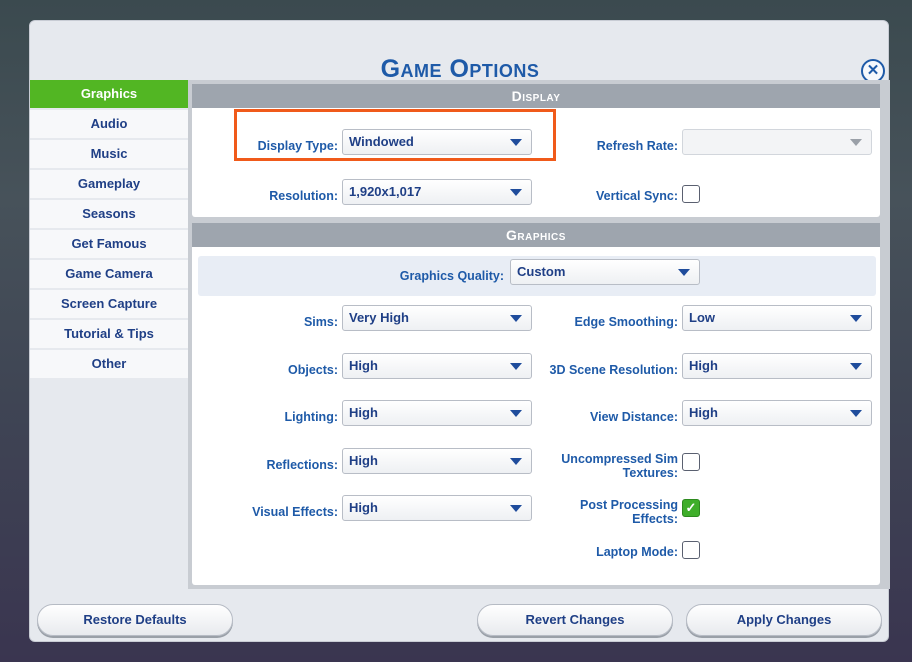  What do you see at coordinates (437, 366) in the screenshot?
I see `objects-dropdown: High` at bounding box center [437, 366].